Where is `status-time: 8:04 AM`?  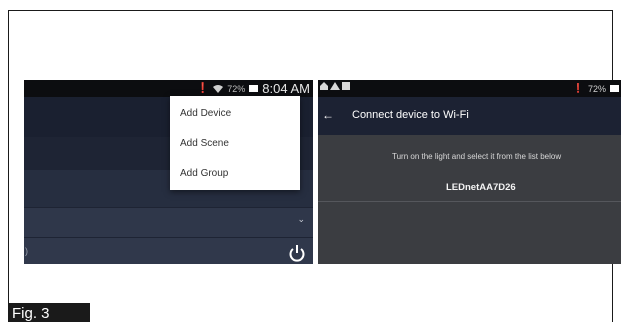 status-time: 8:04 AM is located at coordinates (286, 88).